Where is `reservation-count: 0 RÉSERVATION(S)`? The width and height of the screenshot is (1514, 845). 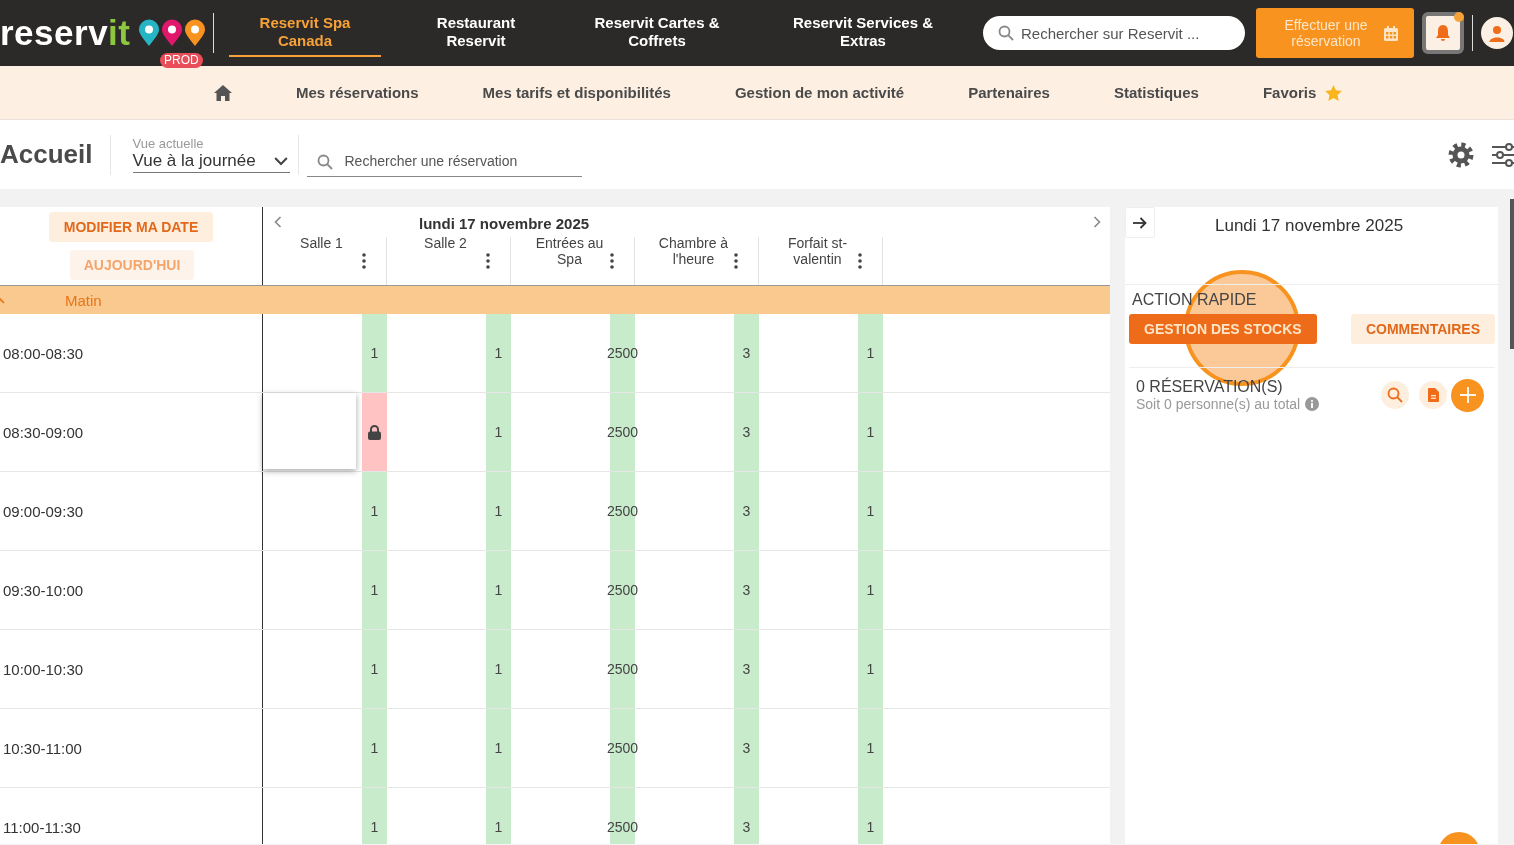 reservation-count: 0 RÉSERVATION(S) is located at coordinates (1210, 387).